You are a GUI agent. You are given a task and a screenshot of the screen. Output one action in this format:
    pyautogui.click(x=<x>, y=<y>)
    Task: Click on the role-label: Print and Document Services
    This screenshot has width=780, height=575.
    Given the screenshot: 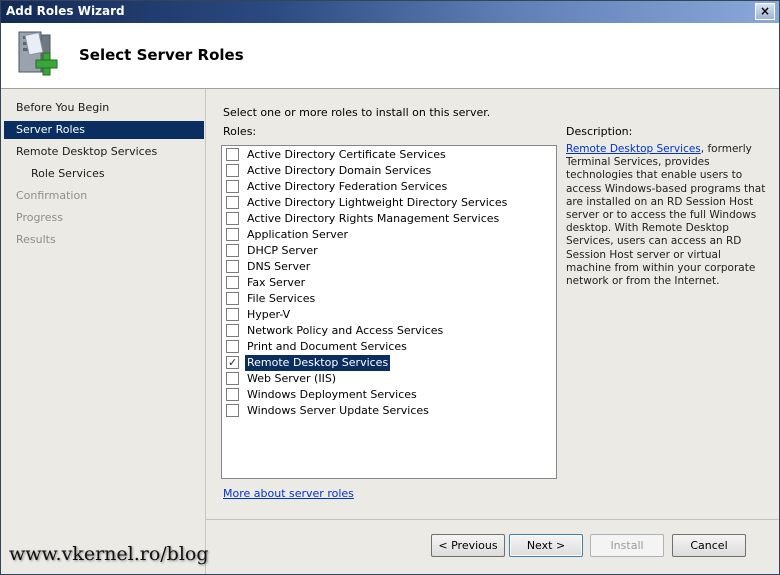 What is the action you would take?
    pyautogui.click(x=327, y=347)
    